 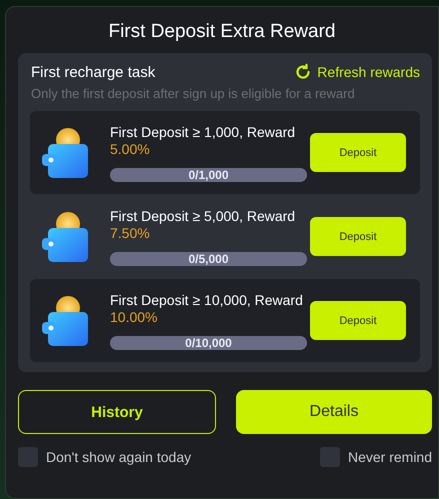 I want to click on refresh-icon, so click(x=303, y=72).